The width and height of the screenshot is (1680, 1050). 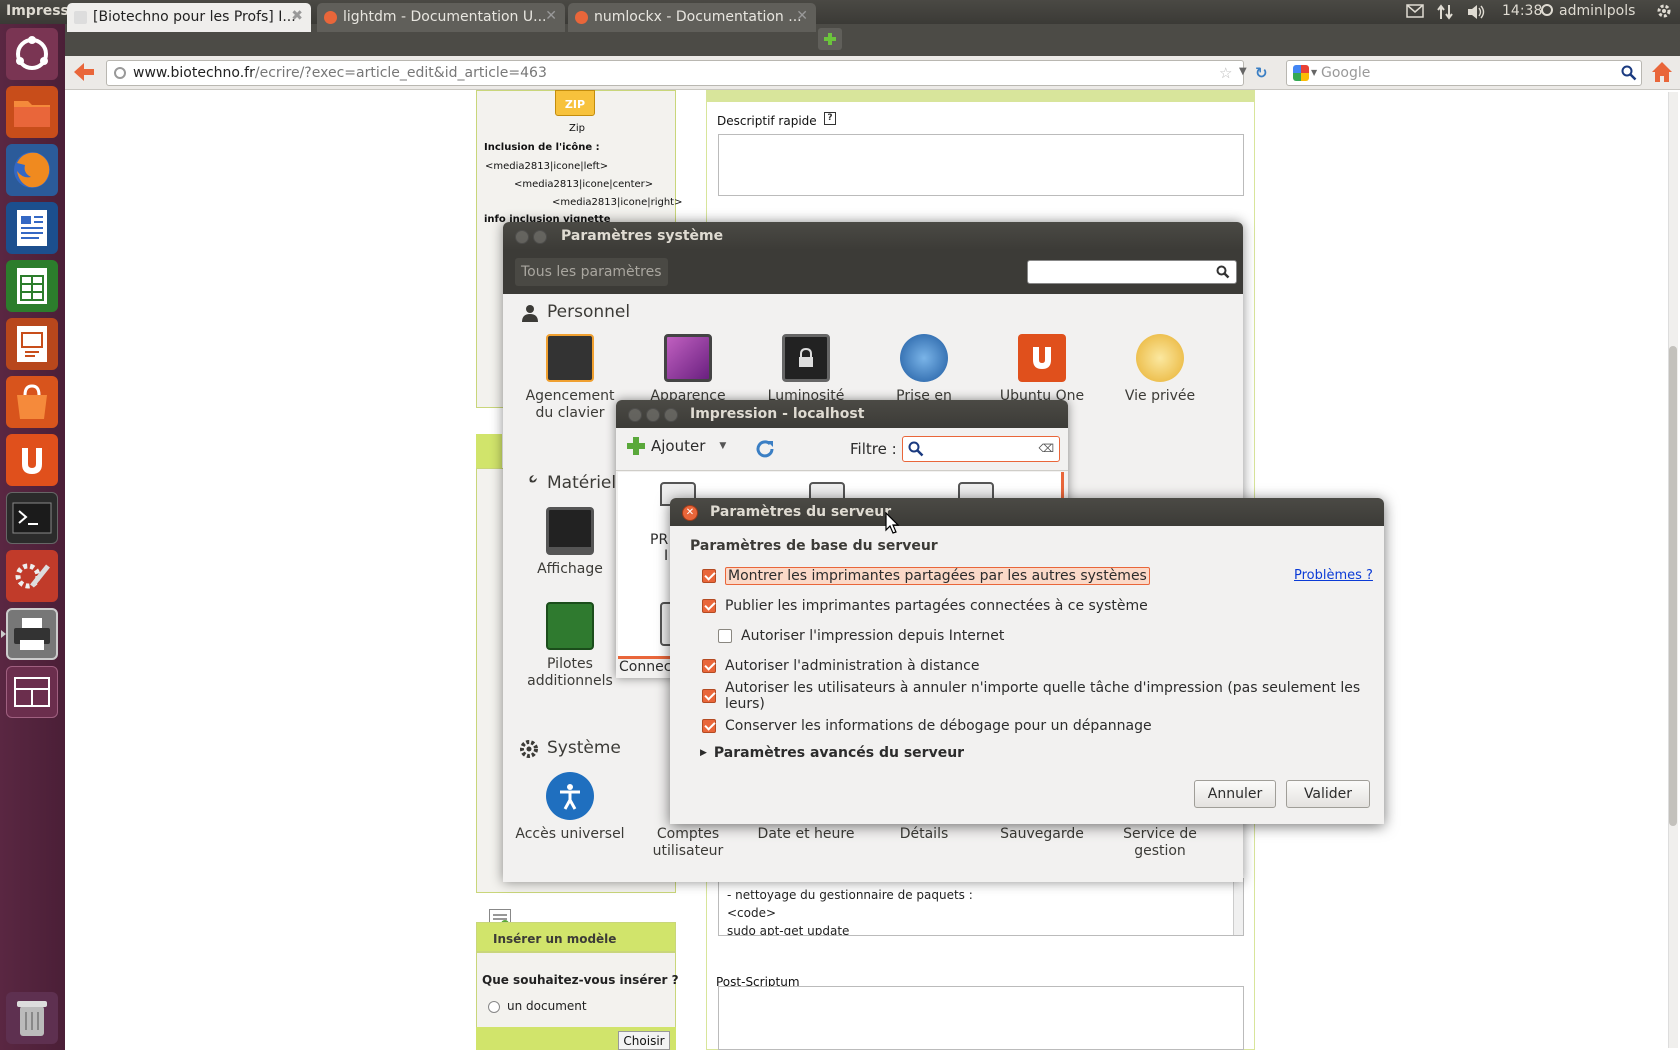 What do you see at coordinates (32, 460) in the screenshot?
I see `ubuntu-one-icon` at bounding box center [32, 460].